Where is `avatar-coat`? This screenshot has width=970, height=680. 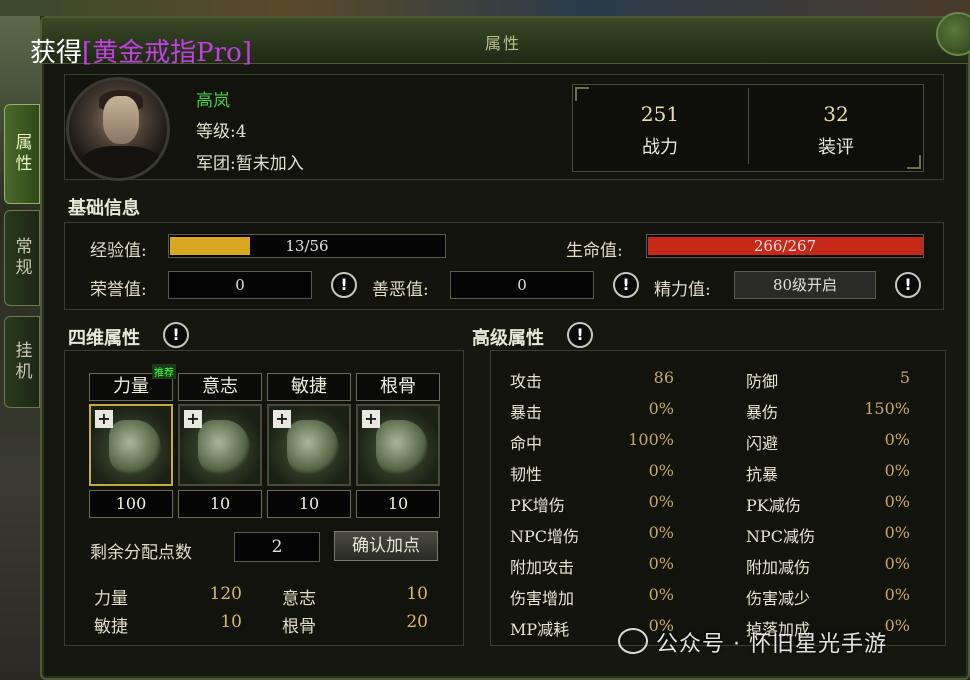
avatar-coat is located at coordinates (121, 162).